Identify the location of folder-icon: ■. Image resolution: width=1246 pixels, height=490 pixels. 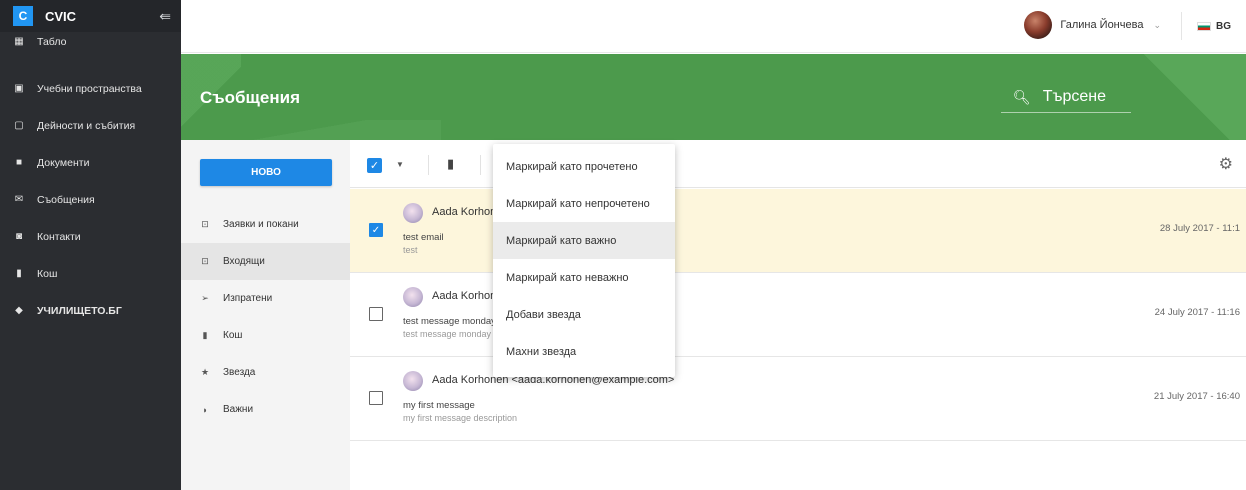
(19, 162).